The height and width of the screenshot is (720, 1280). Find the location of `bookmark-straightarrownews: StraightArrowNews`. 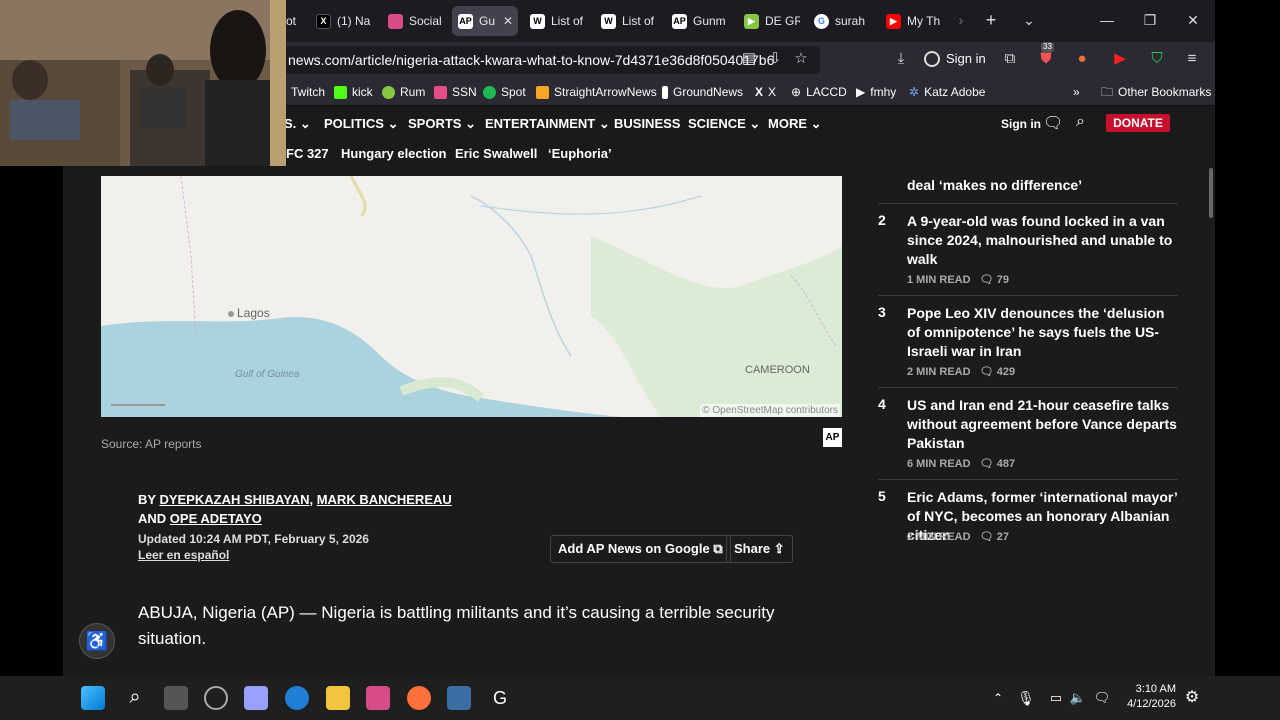

bookmark-straightarrownews: StraightArrowNews is located at coordinates (596, 92).